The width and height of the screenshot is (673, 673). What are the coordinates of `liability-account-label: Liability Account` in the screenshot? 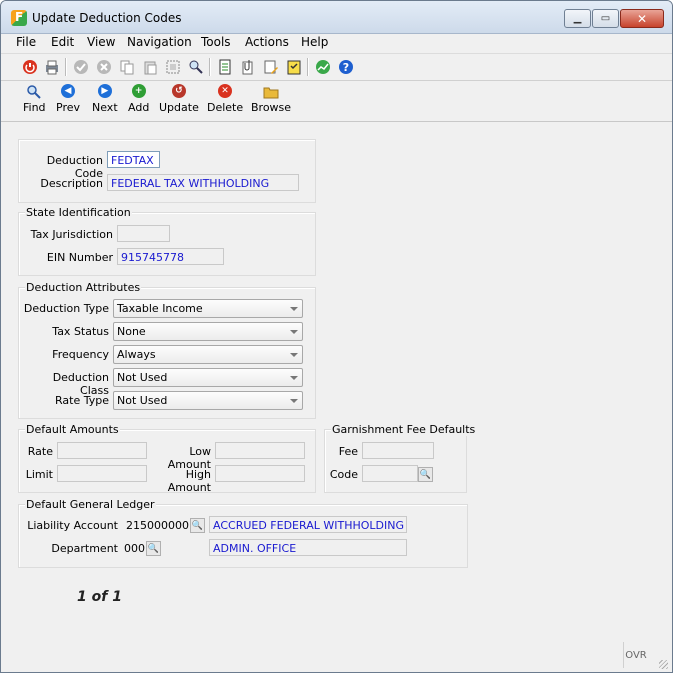 It's located at (72, 525).